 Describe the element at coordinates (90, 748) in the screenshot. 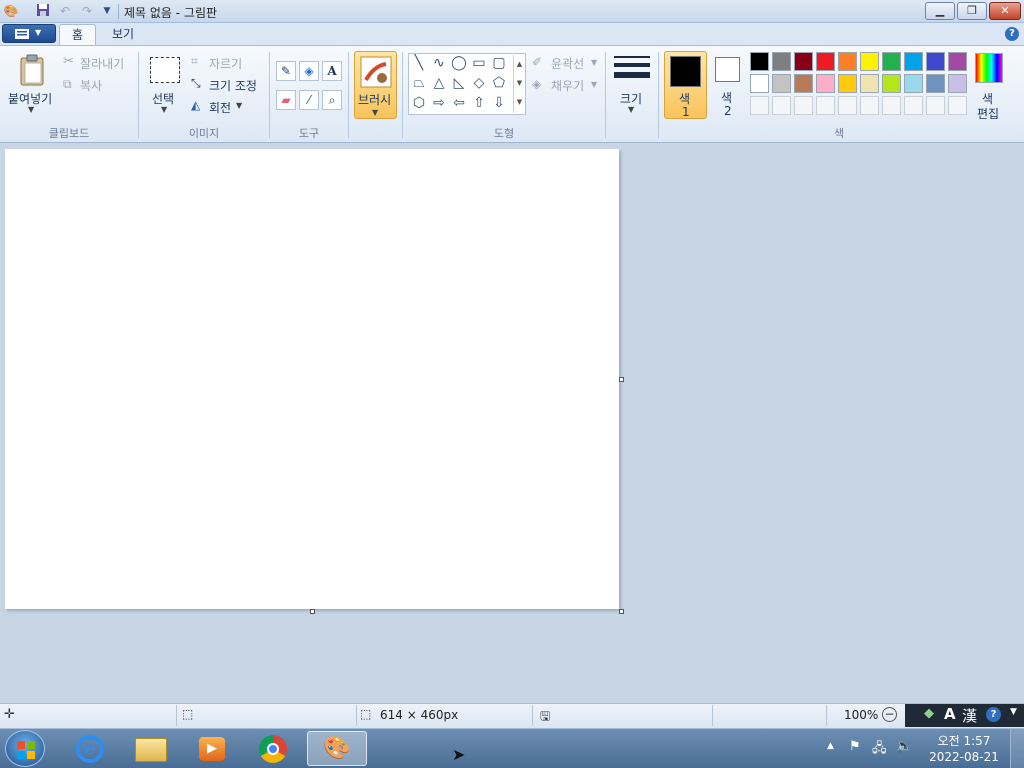

I see `internet-explorer-icon: e` at that location.